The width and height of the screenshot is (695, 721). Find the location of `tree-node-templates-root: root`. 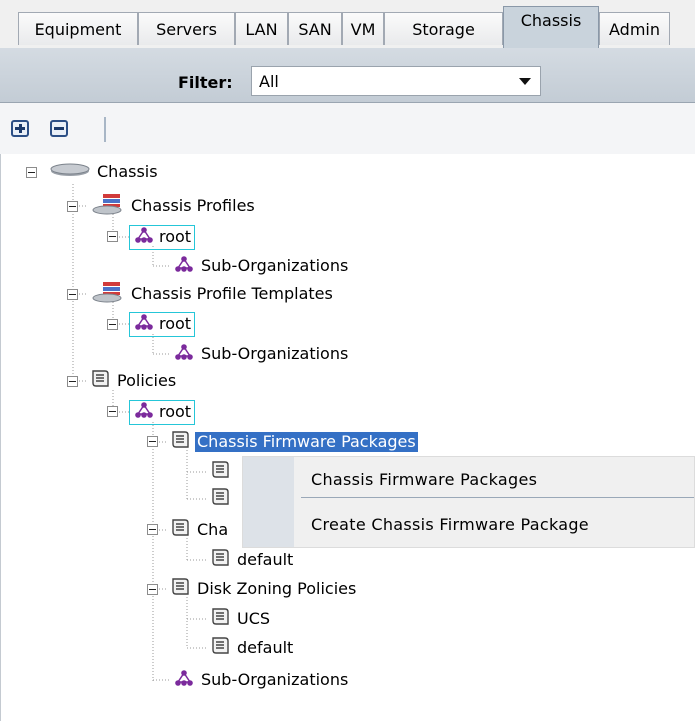

tree-node-templates-root: root is located at coordinates (162, 324).